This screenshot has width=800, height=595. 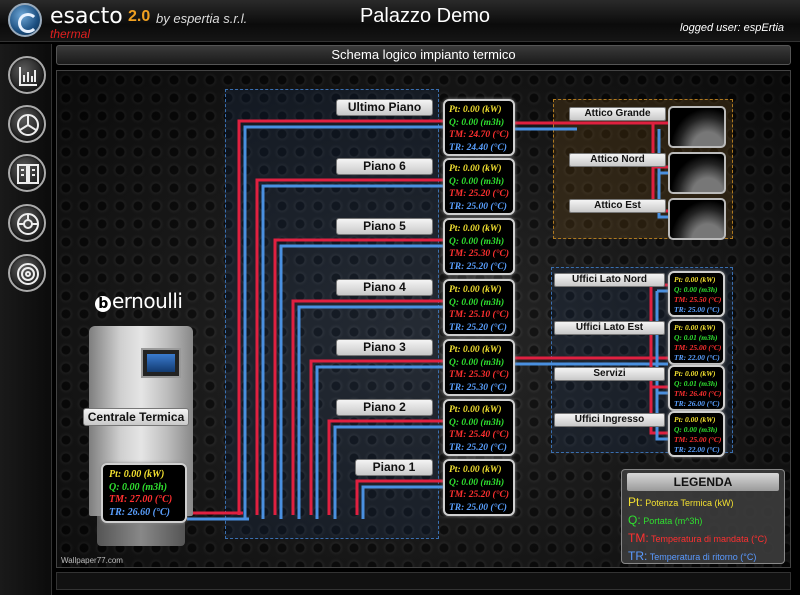 I want to click on legend-title: LEGENDA, so click(x=703, y=482).